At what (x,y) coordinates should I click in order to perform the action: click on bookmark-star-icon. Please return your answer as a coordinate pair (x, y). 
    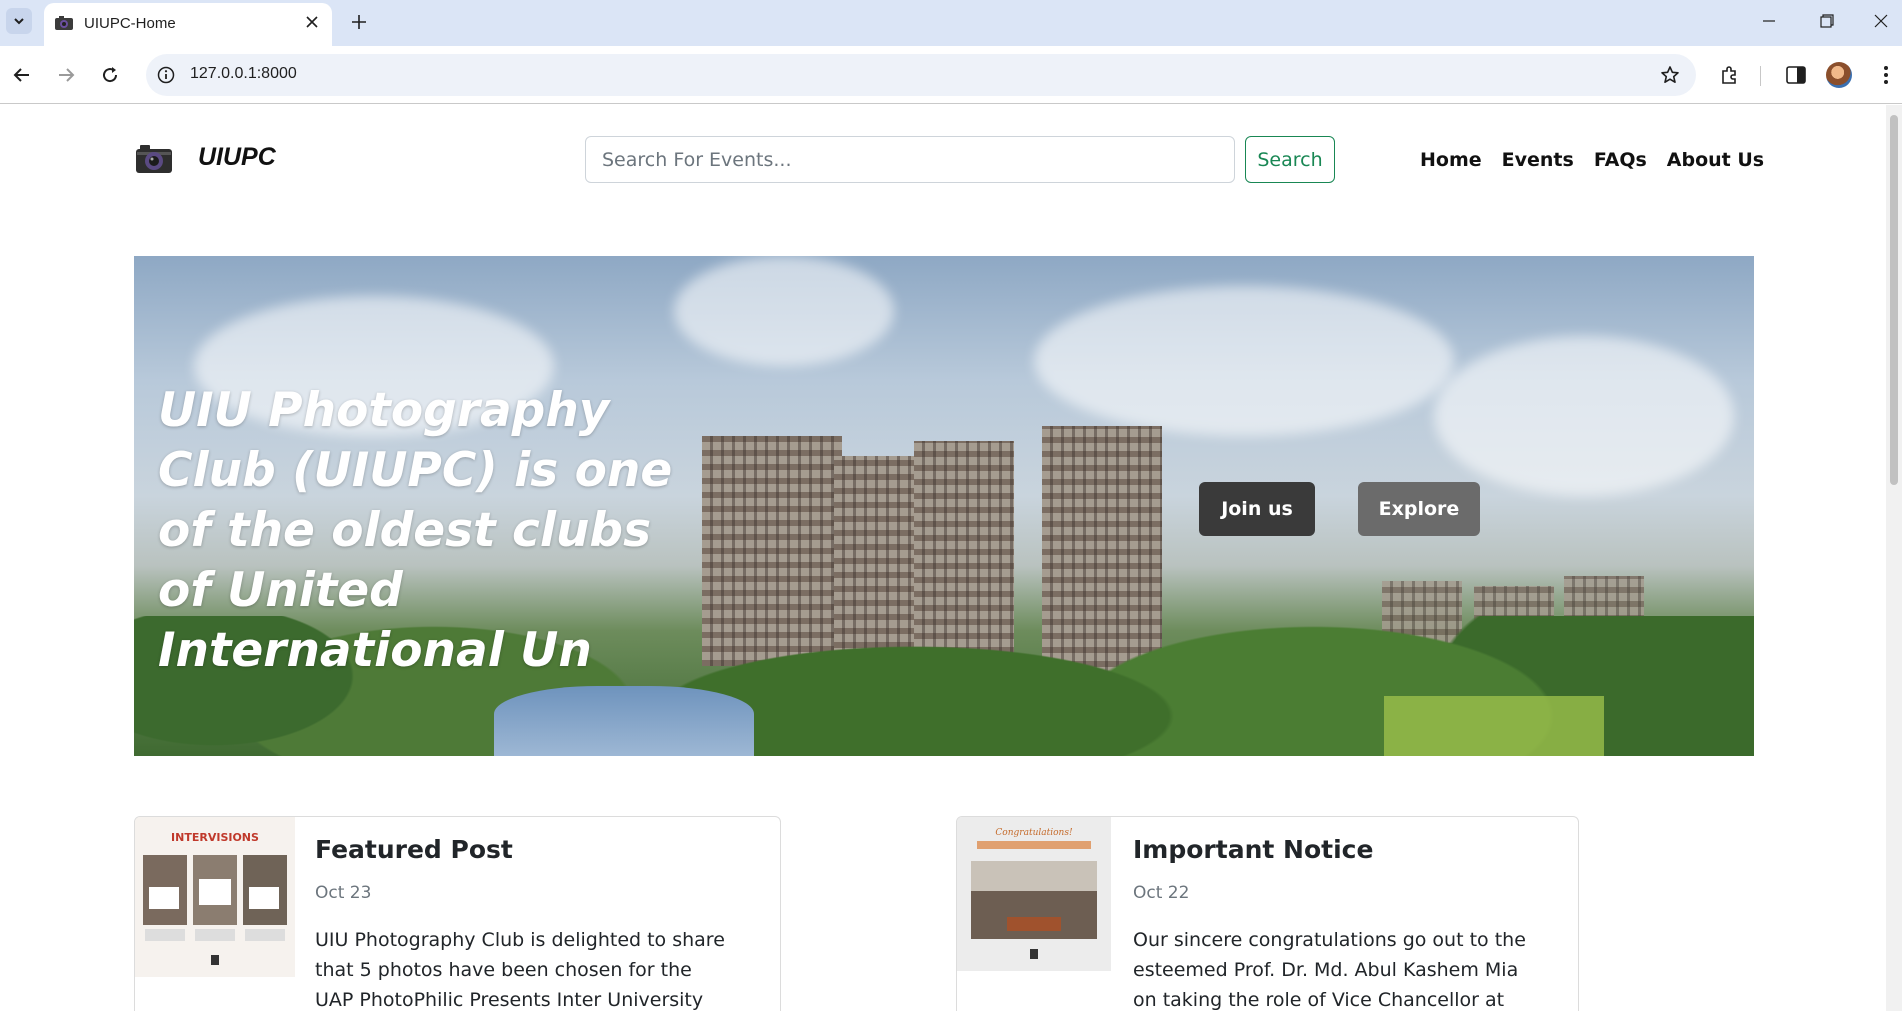
    Looking at the image, I should click on (1670, 75).